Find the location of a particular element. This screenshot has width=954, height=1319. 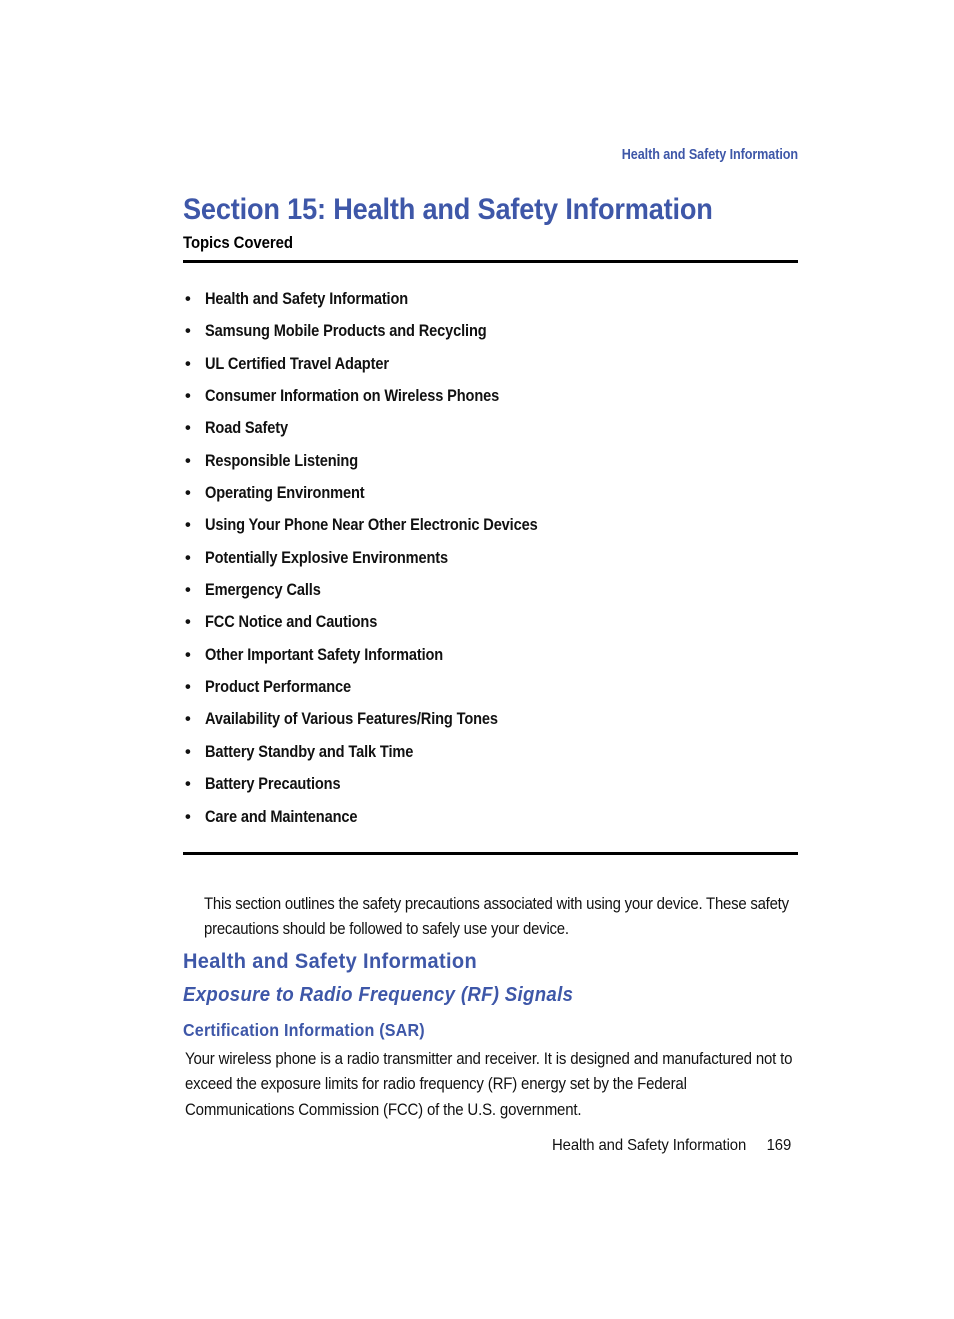

list-item-label: Road Safety is located at coordinates (246, 428).